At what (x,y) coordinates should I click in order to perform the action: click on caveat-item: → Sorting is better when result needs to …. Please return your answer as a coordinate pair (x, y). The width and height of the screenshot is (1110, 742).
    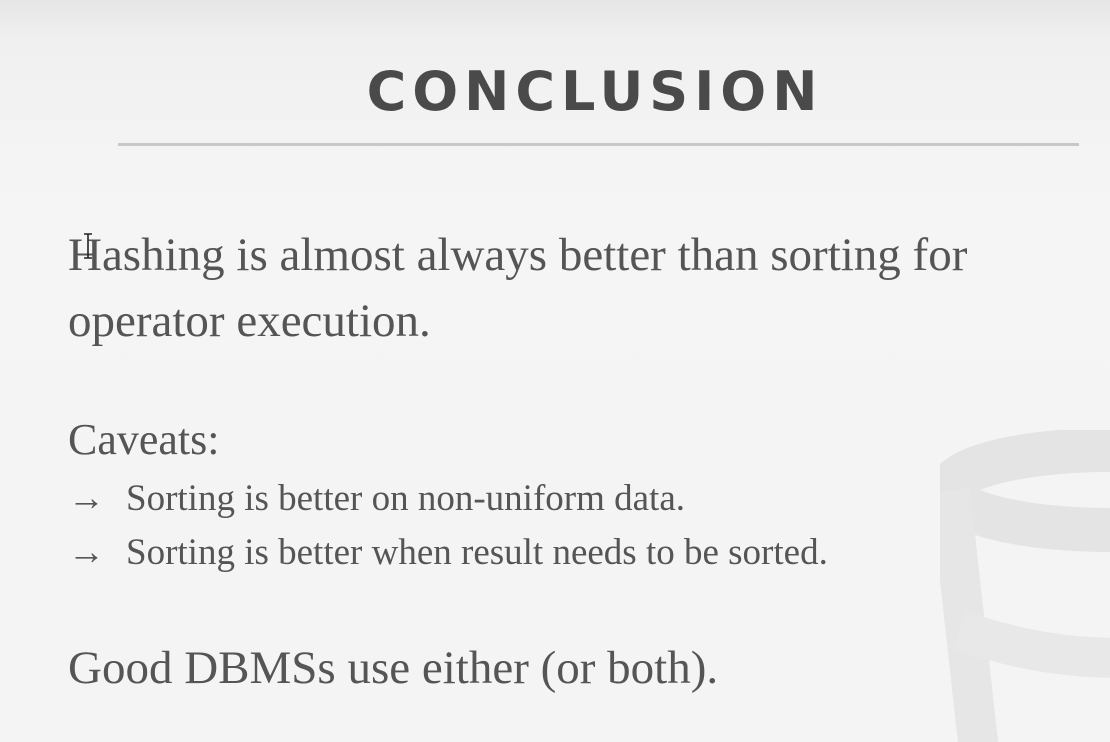
    Looking at the image, I should click on (448, 553).